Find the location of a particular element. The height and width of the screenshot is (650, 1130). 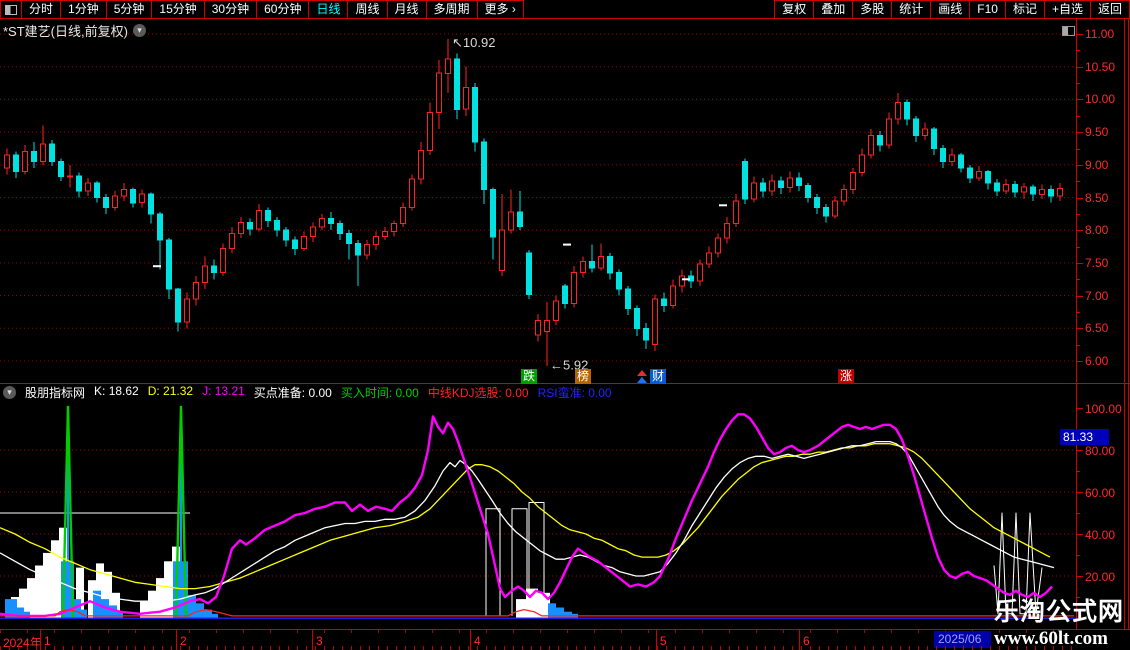

period-tab: 5分钟 is located at coordinates (129, 9).